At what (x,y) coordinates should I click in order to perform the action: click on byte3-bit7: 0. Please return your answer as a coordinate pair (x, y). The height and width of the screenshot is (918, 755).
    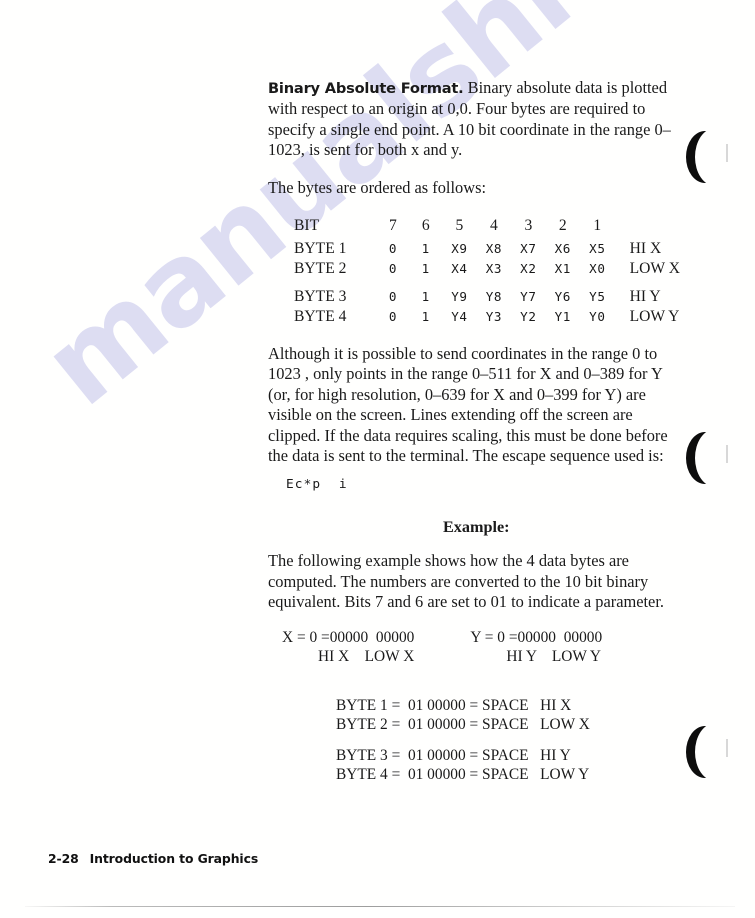
    Looking at the image, I should click on (392, 297).